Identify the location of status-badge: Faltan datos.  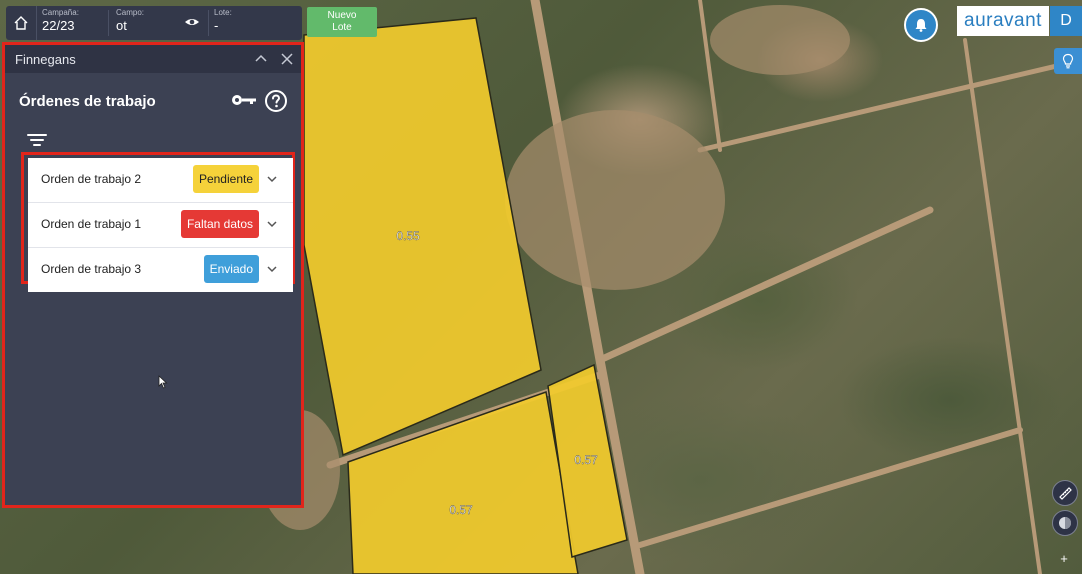
(219, 224).